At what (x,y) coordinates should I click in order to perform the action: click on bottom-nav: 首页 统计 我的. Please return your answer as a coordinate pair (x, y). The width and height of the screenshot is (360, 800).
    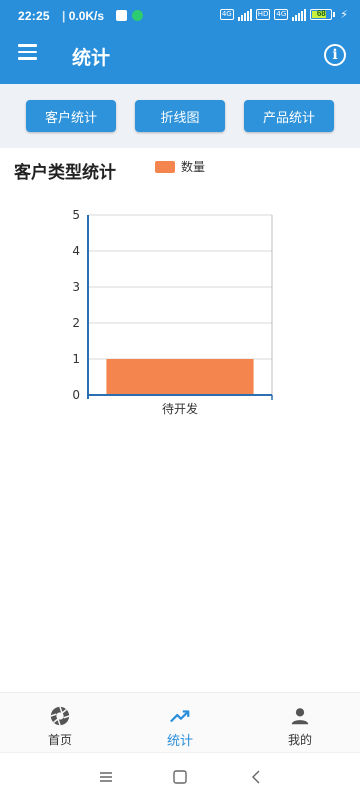
    Looking at the image, I should click on (180, 722).